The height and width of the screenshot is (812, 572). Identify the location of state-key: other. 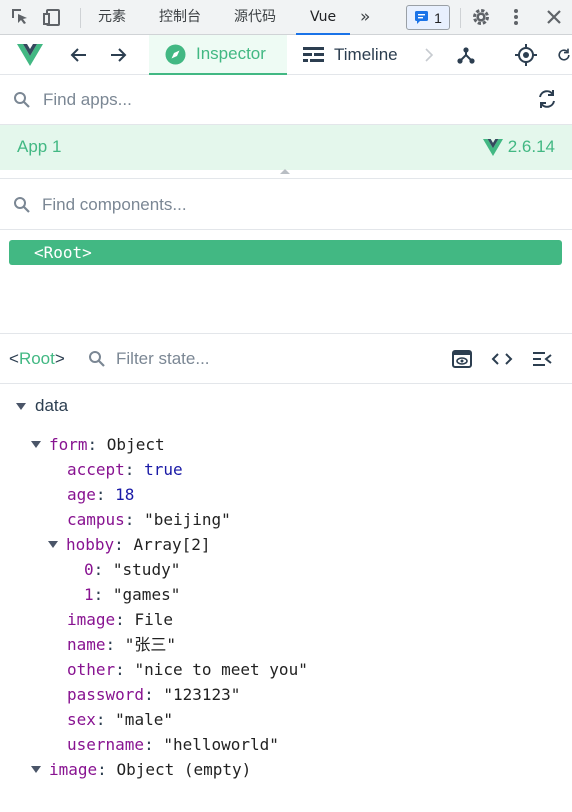
(91, 669).